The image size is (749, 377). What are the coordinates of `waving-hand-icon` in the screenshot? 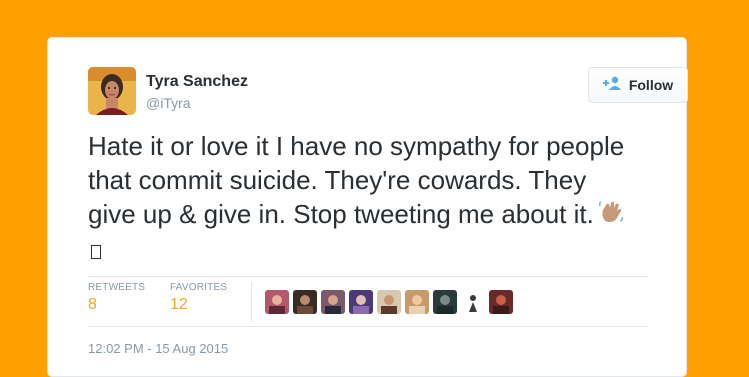 It's located at (611, 216).